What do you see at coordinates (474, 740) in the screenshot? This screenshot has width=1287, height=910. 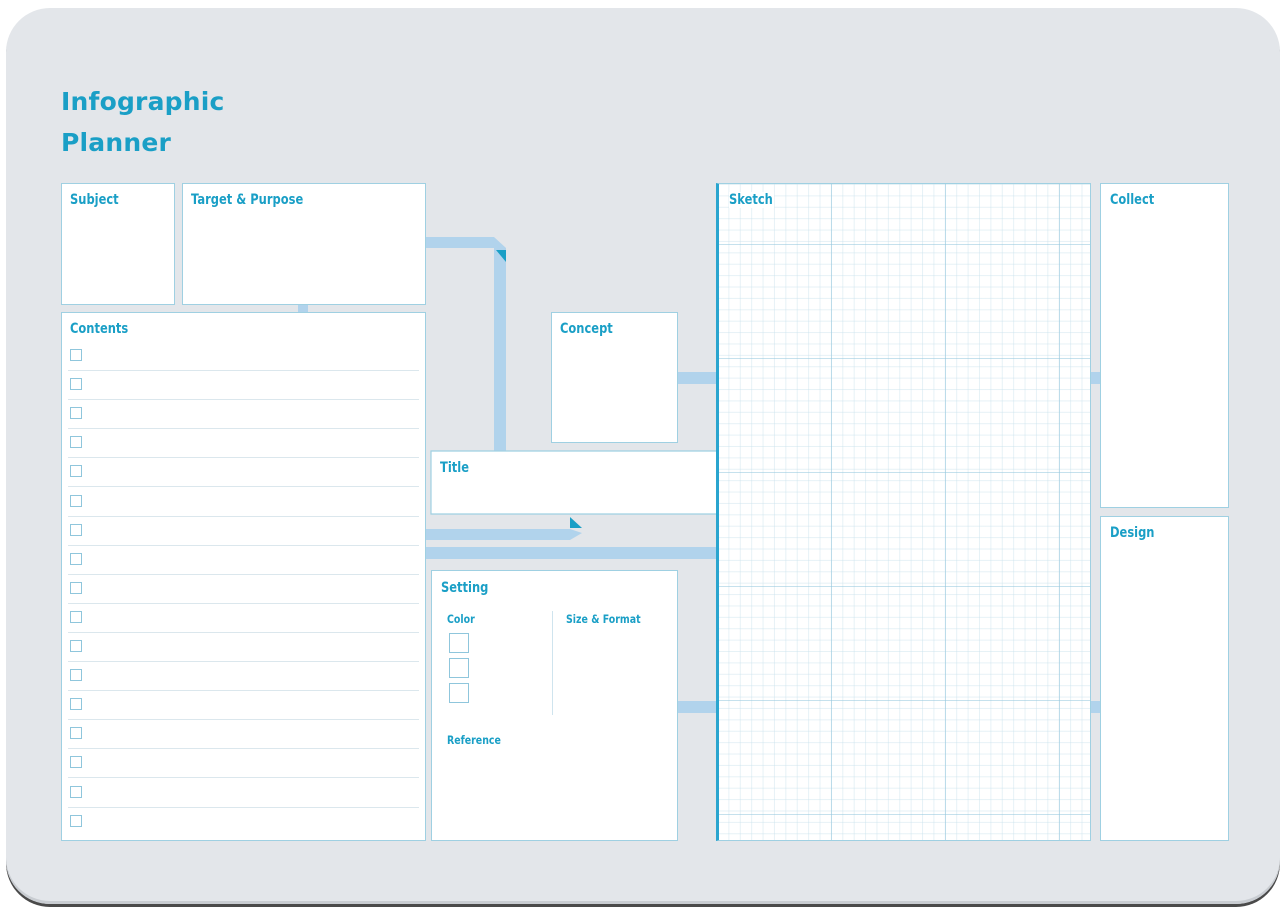 I see `reference-label: Reference` at bounding box center [474, 740].